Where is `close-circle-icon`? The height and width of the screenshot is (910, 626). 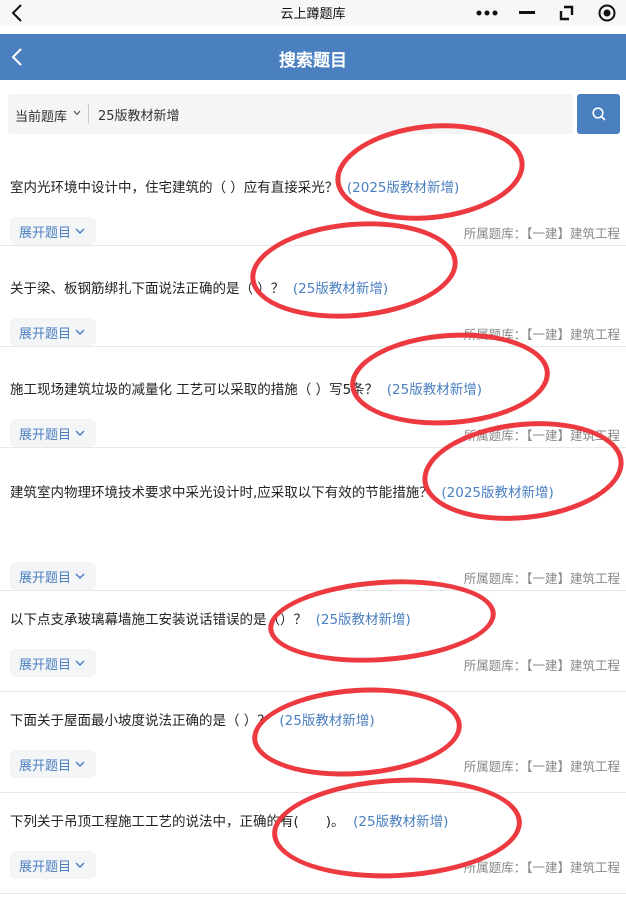 close-circle-icon is located at coordinates (607, 13).